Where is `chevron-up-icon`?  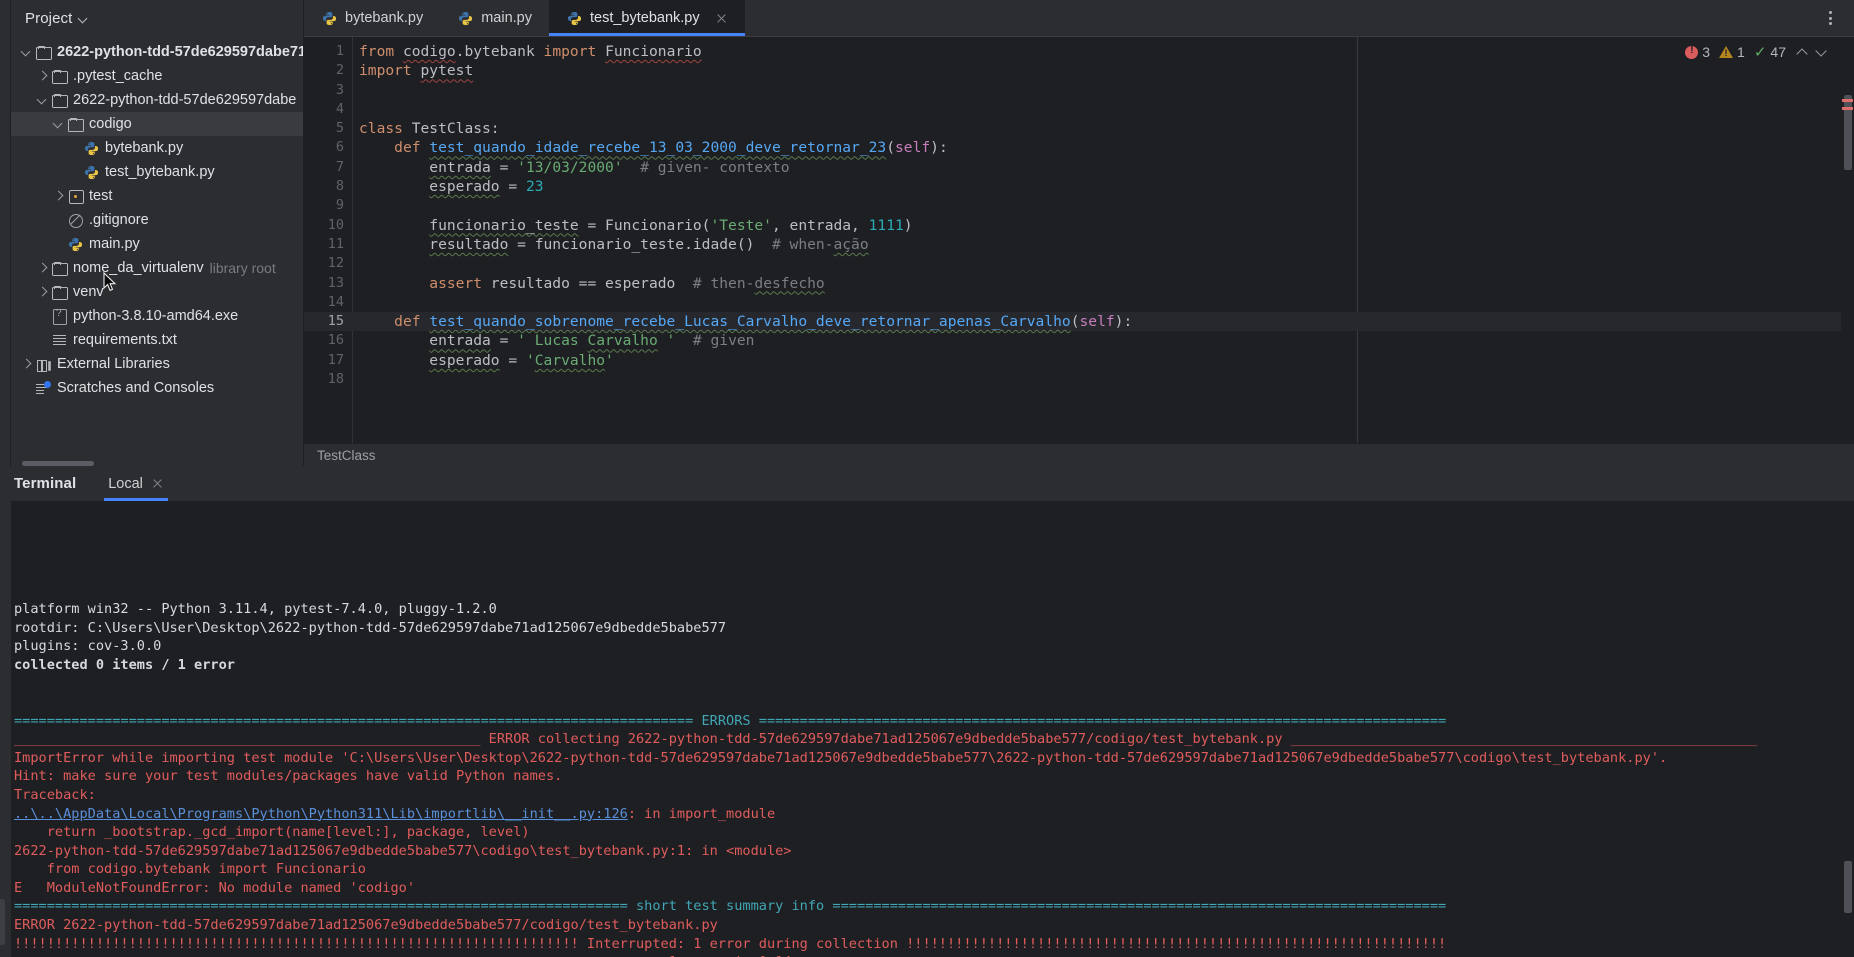 chevron-up-icon is located at coordinates (1802, 52).